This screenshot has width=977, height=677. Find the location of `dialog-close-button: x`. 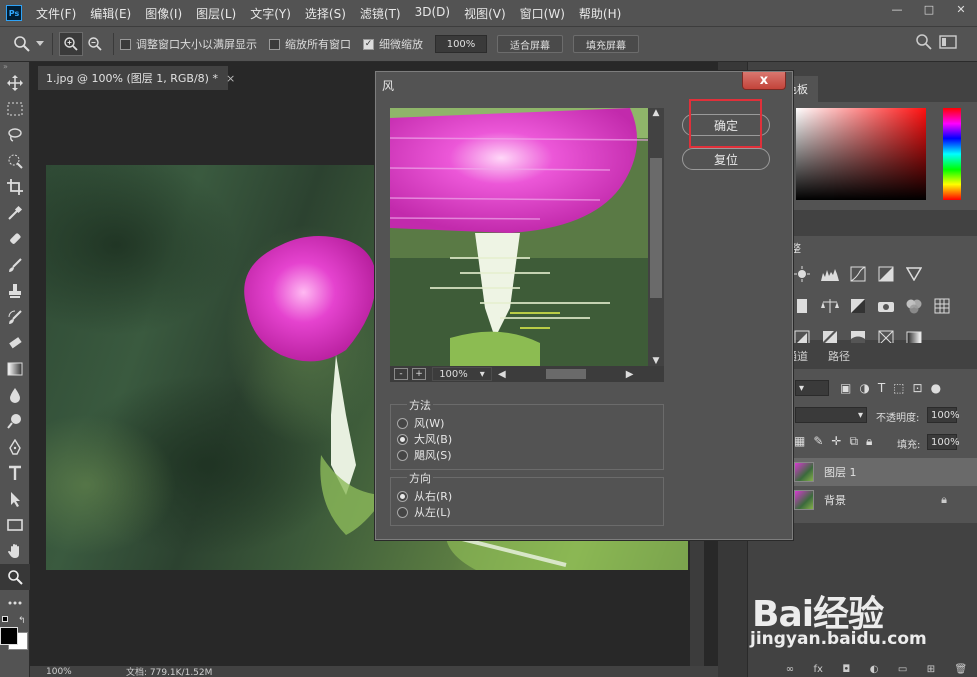

dialog-close-button: x is located at coordinates (764, 81).